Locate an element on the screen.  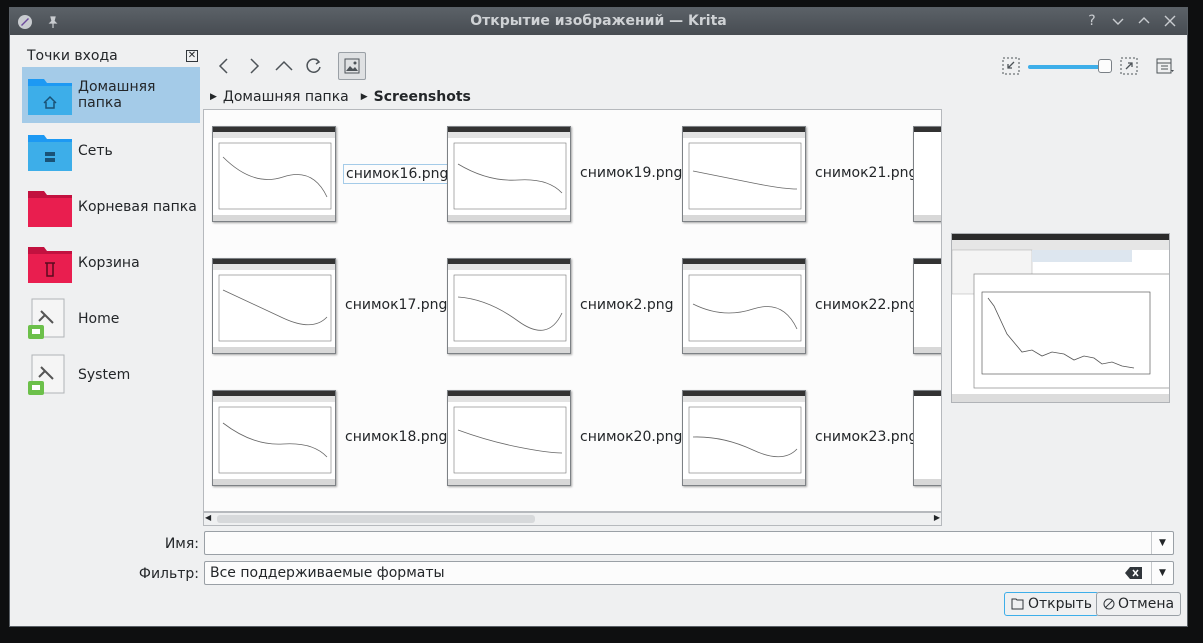
file-name: снимок16.png is located at coordinates (397, 174).